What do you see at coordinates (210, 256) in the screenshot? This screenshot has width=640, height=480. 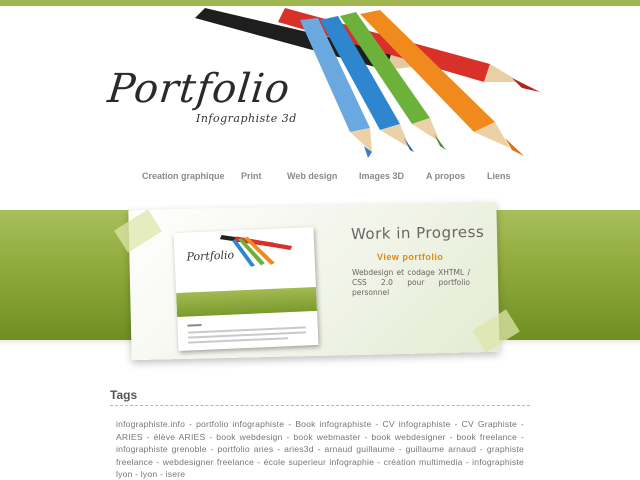 I see `thumbnail-logo: Portfolio` at bounding box center [210, 256].